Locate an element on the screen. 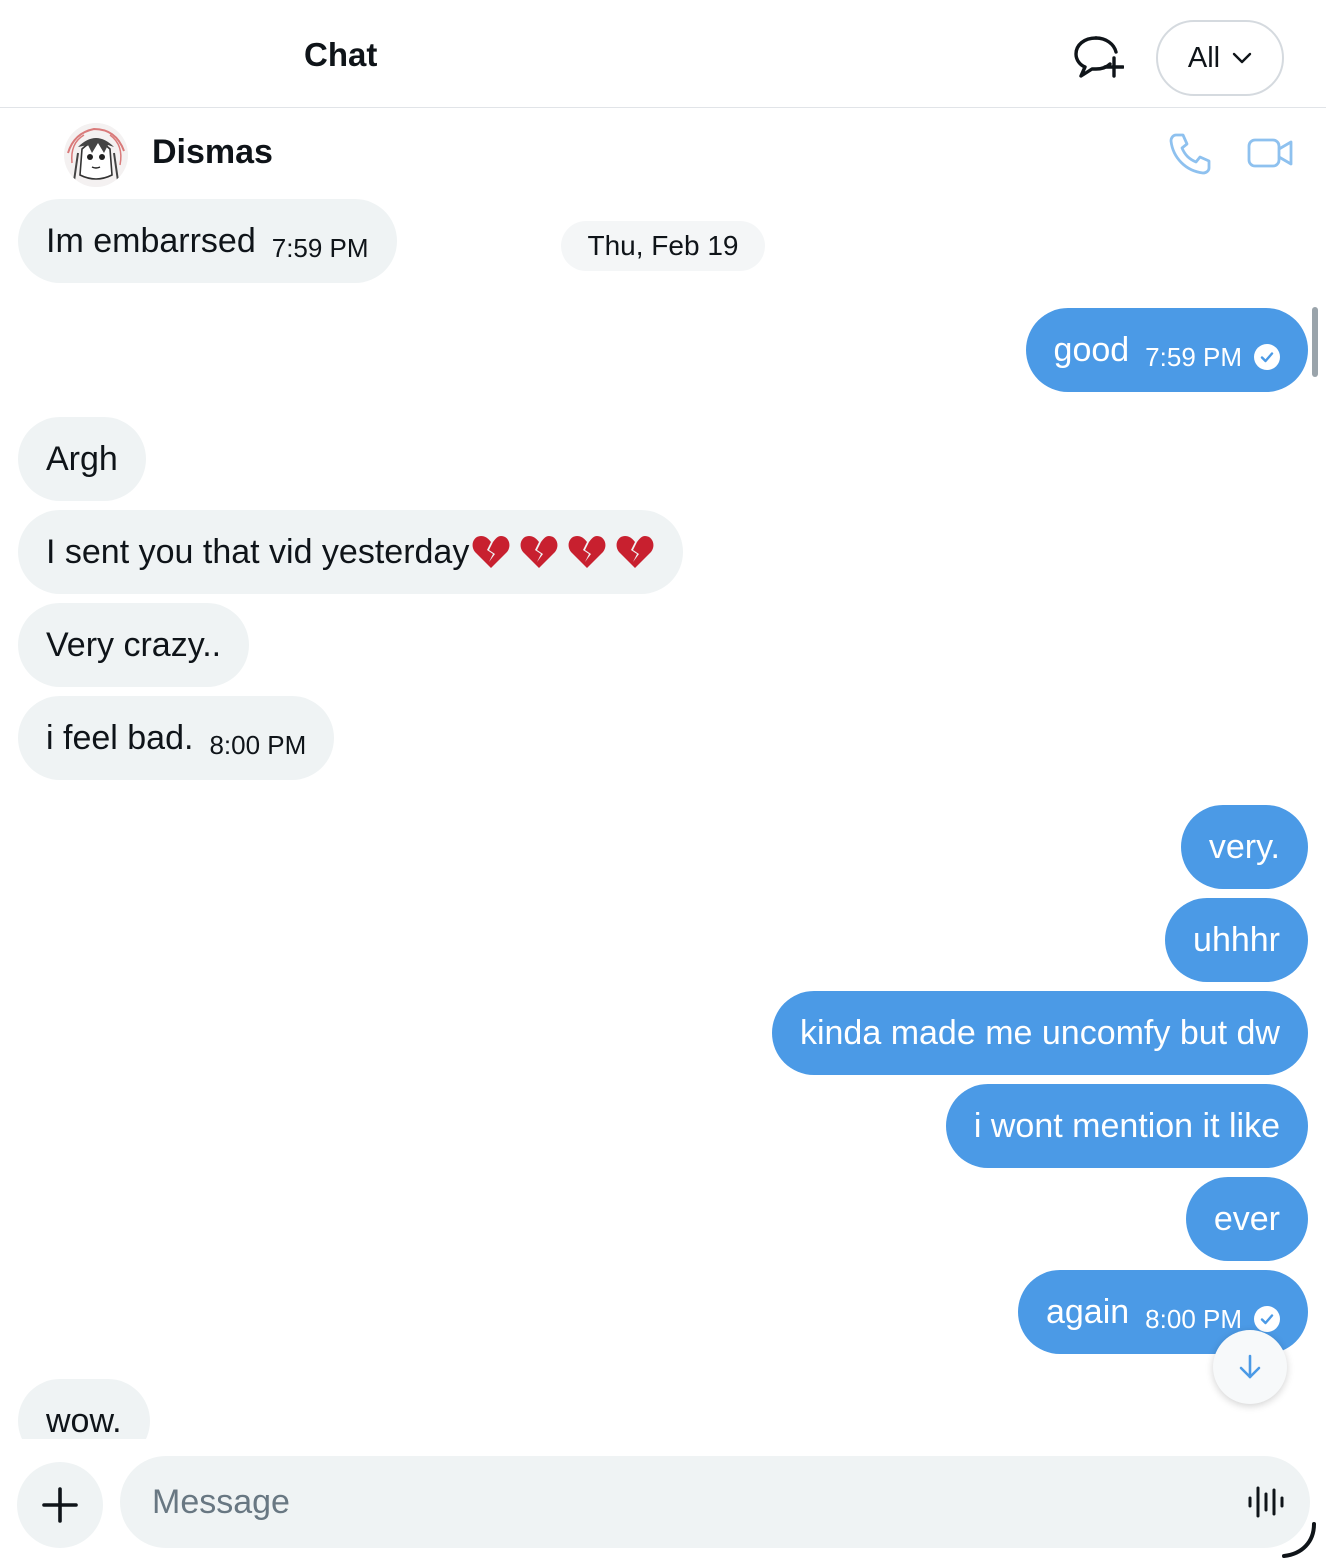 This screenshot has width=1326, height=1564. new-message-icon is located at coordinates (1098, 57).